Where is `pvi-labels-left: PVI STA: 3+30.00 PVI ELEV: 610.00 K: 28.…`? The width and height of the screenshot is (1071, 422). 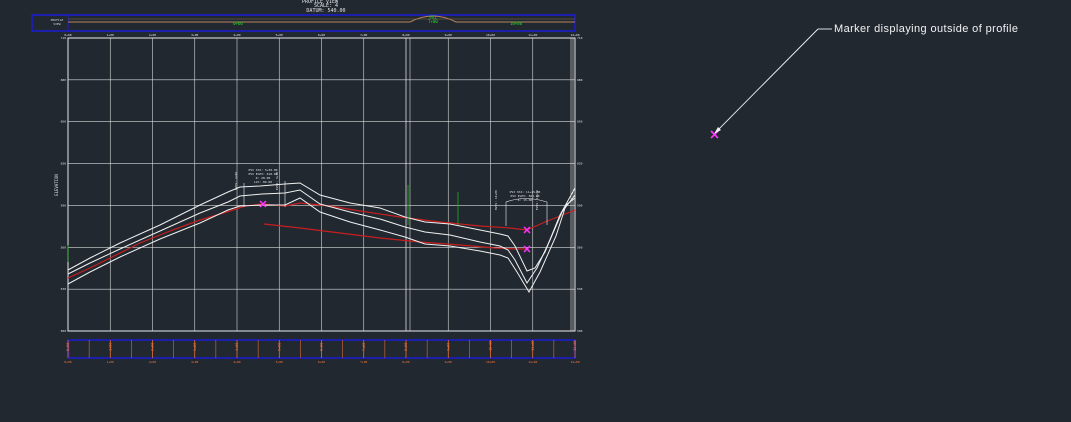
pvi-labels-left: PVI STA: 3+30.00 PVI ELEV: 610.00 K: 28.… is located at coordinates (260, 187).